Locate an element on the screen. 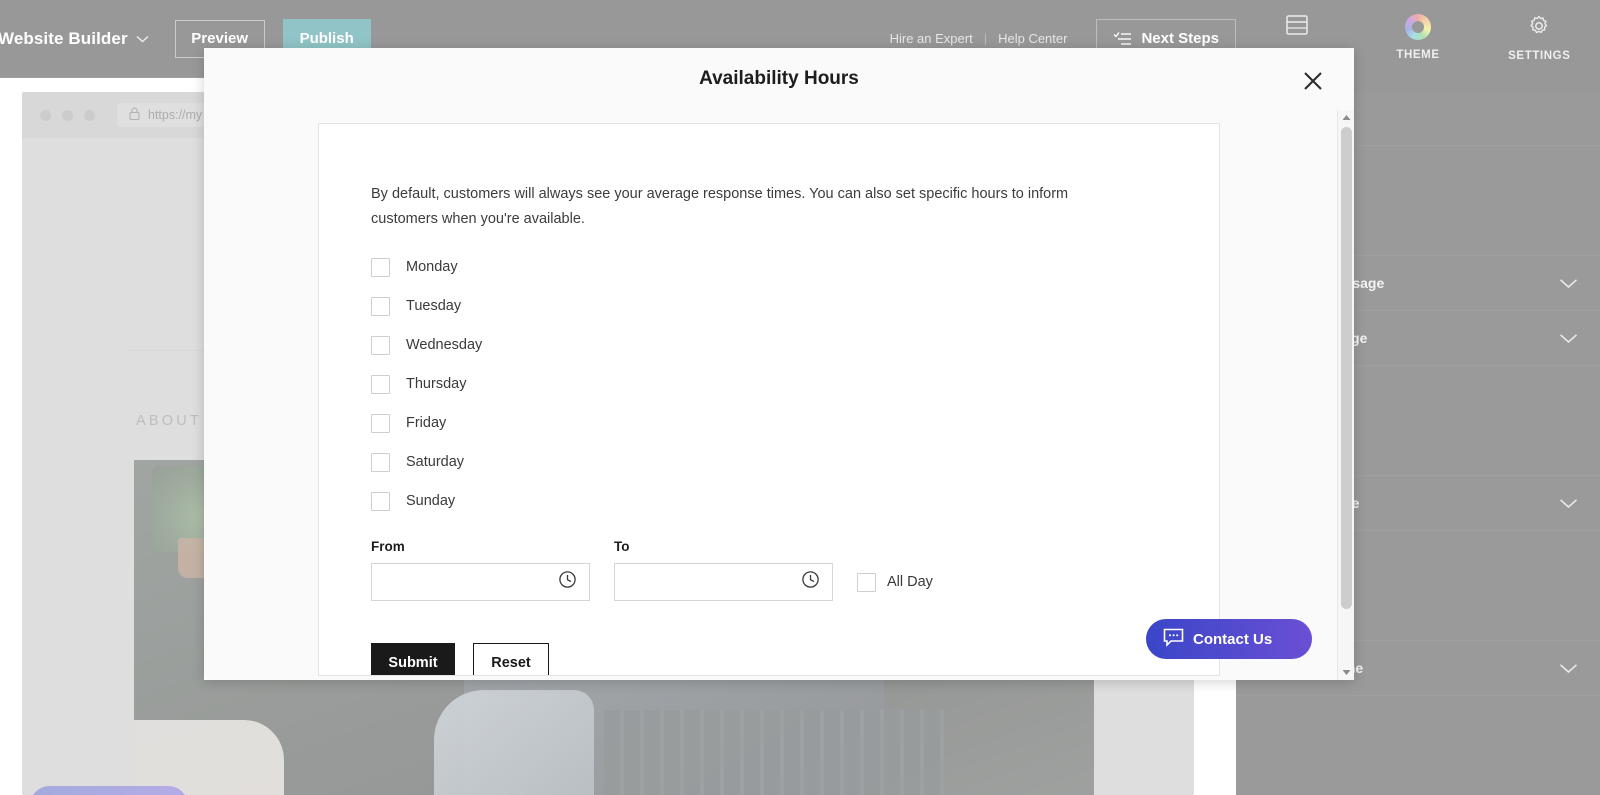 The height and width of the screenshot is (795, 1600). brand-menu: Website Builder is located at coordinates (74, 39).